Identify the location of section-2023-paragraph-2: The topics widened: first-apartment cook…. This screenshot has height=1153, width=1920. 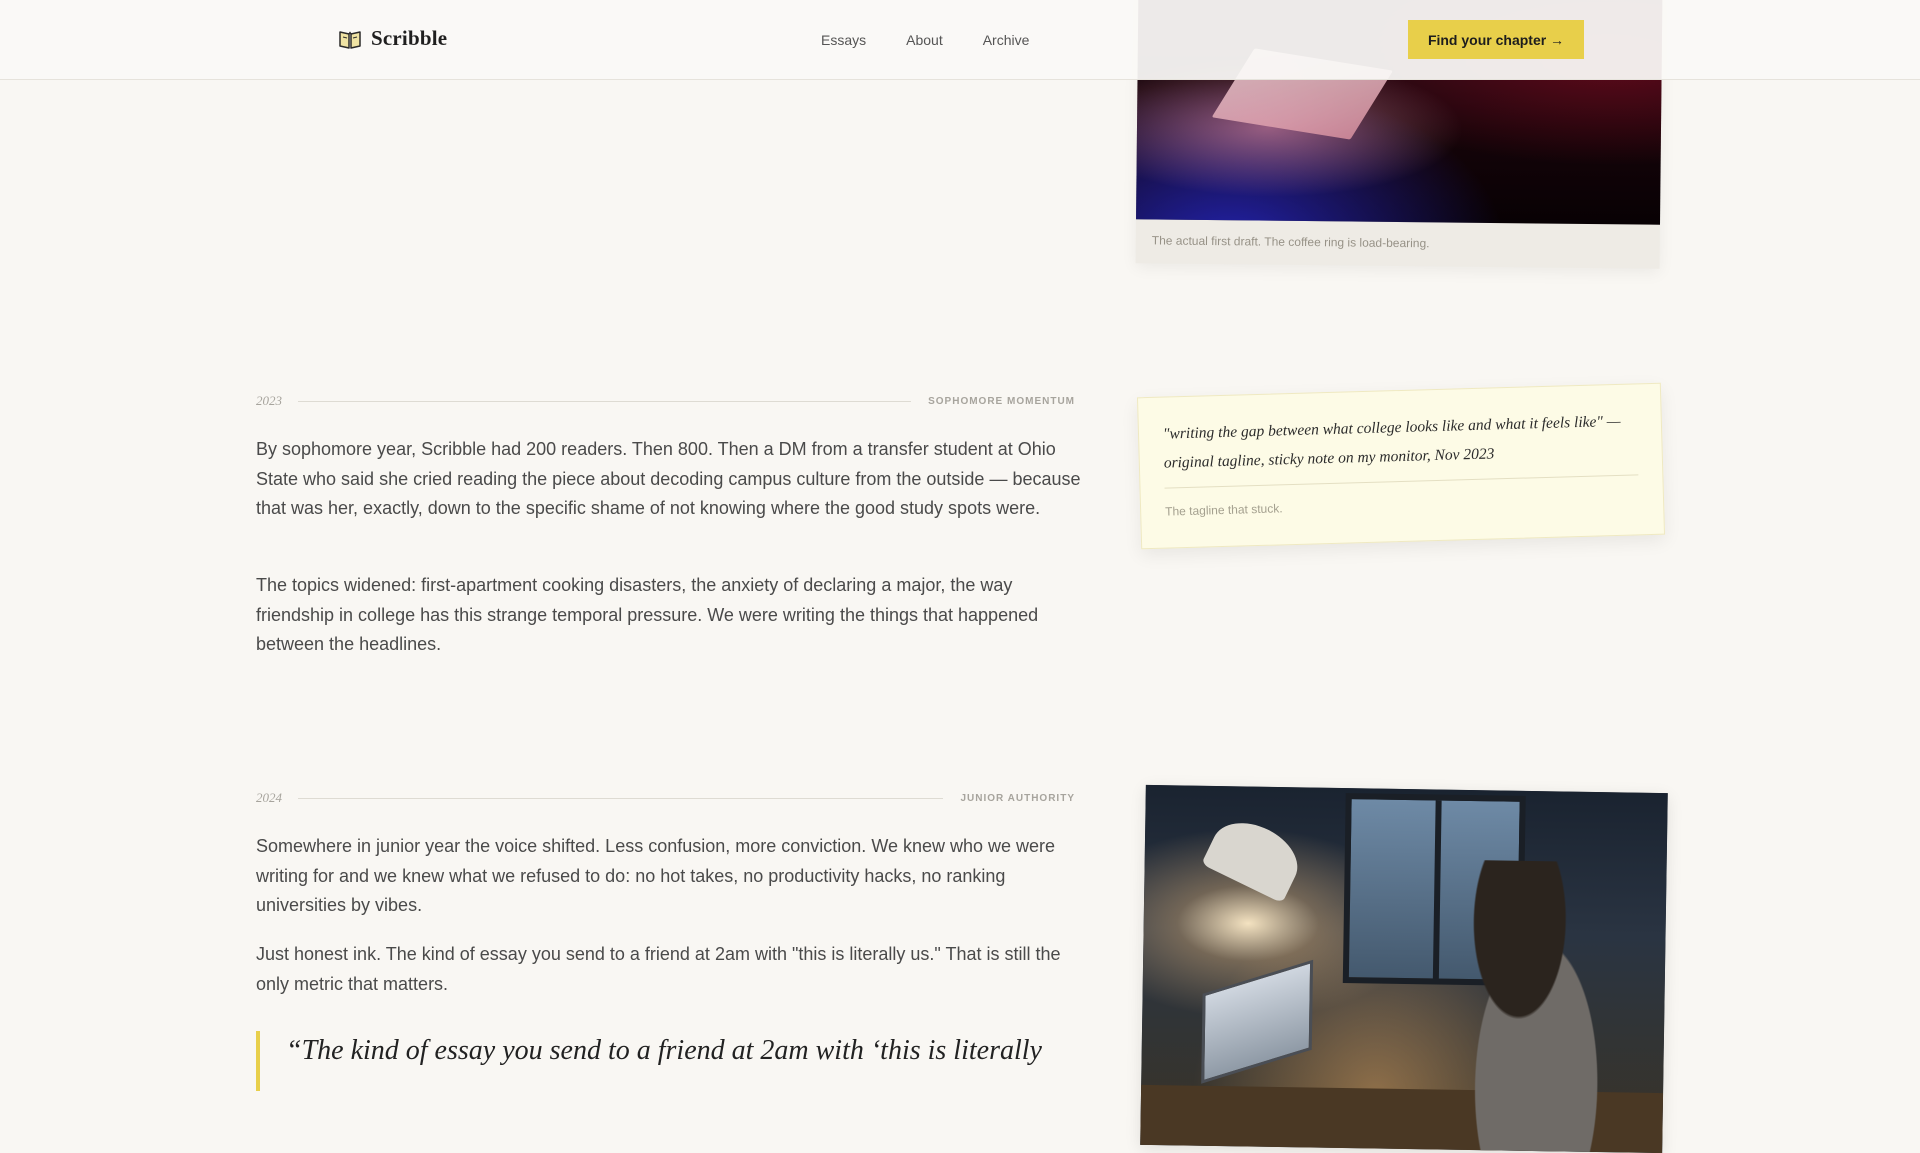
(647, 614).